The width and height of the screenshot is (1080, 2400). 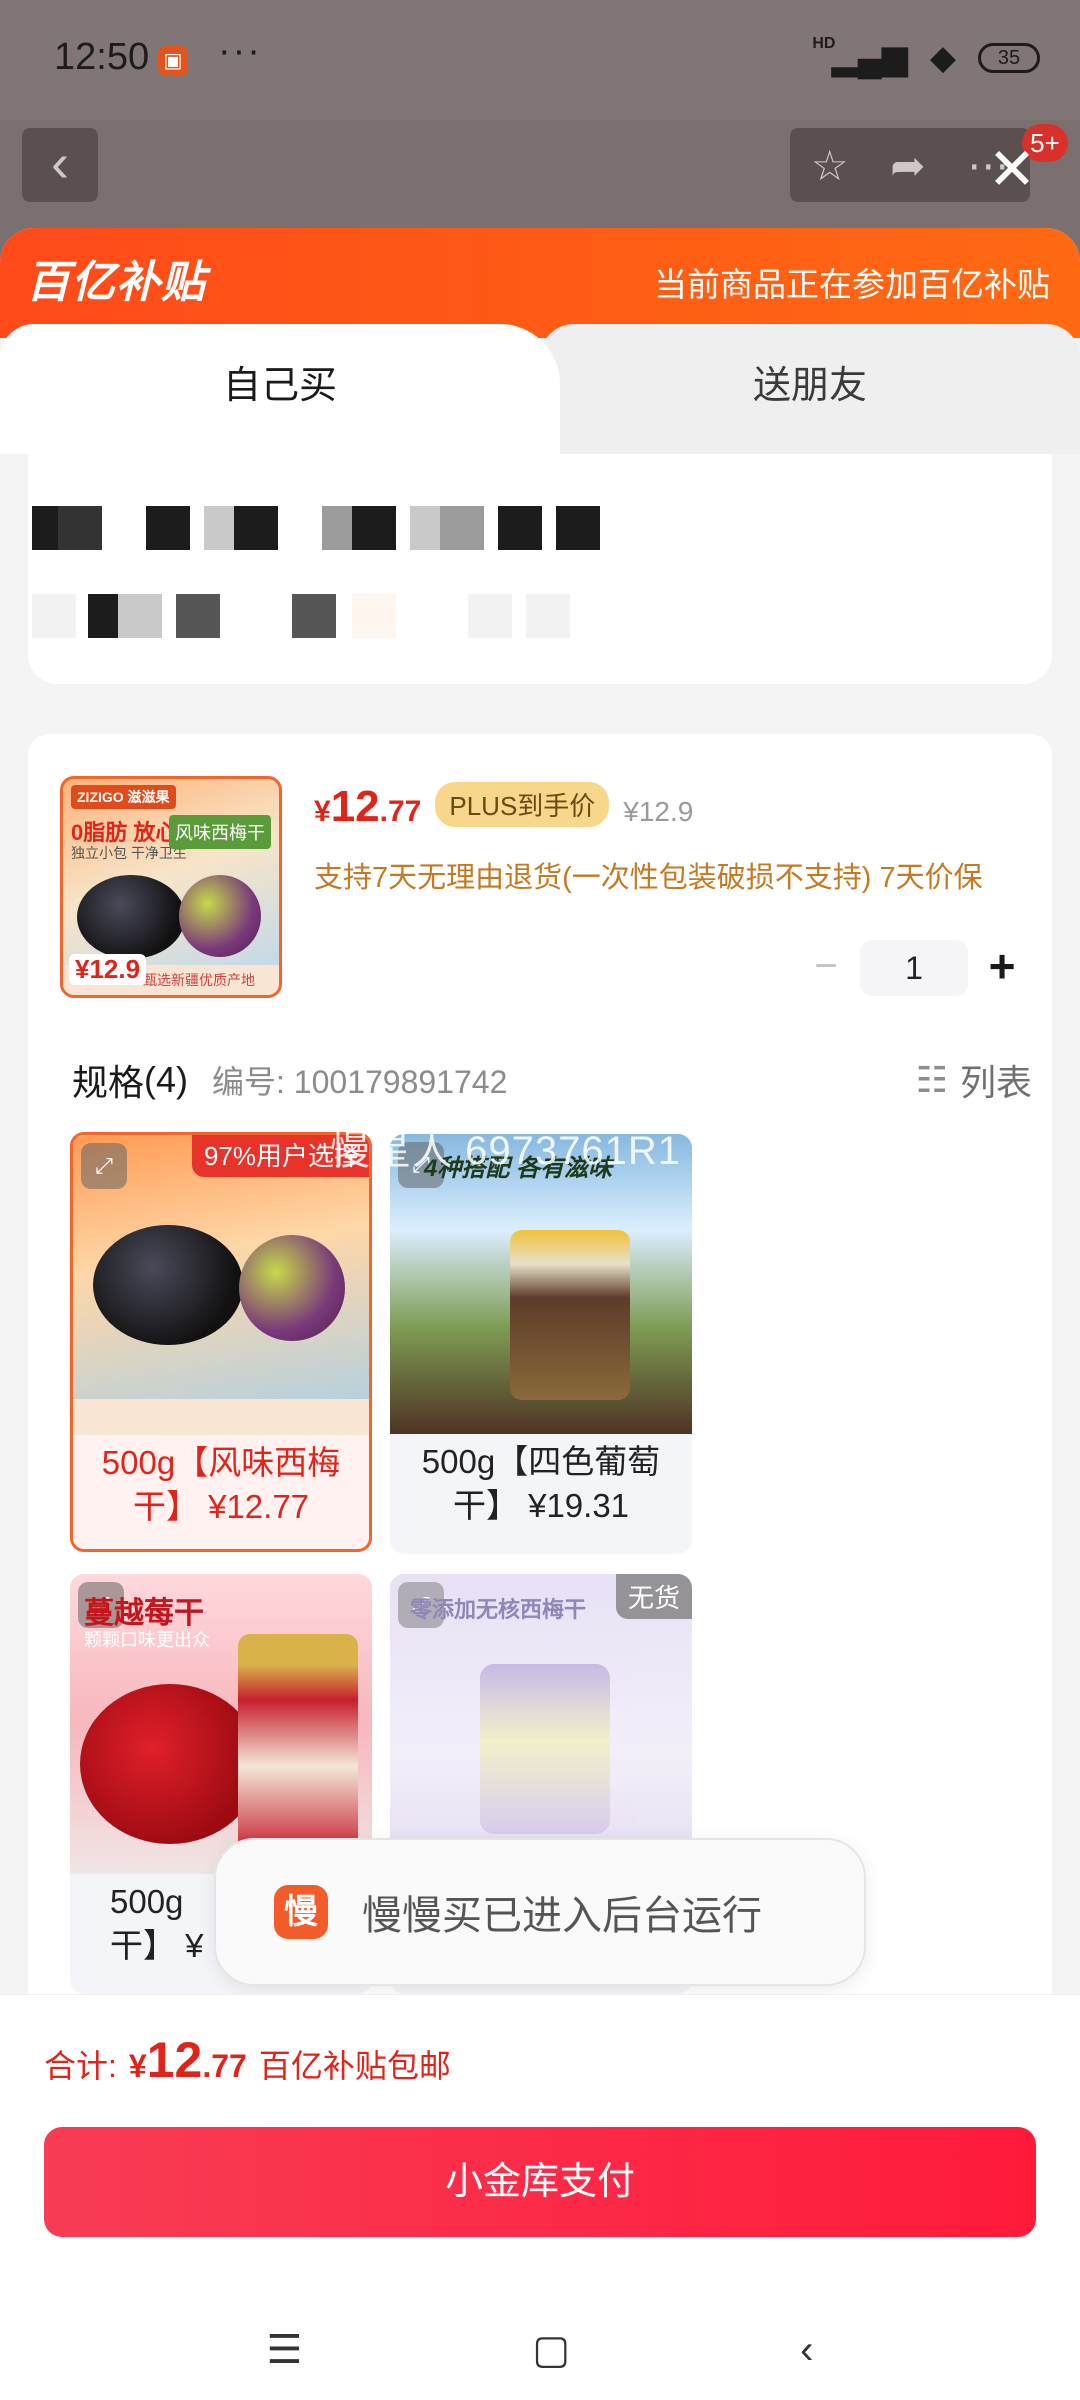 I want to click on wifi-icon: ◆, so click(x=942, y=58).